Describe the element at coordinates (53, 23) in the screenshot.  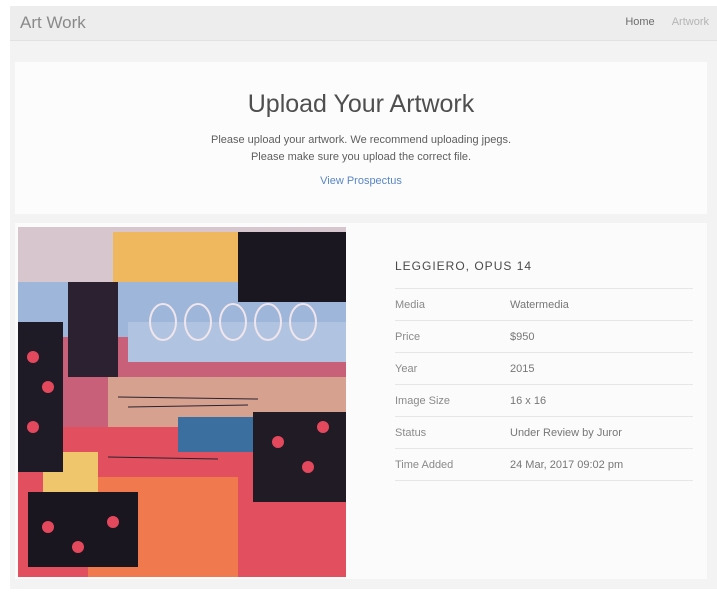
I see `brand-logo: Art Work` at that location.